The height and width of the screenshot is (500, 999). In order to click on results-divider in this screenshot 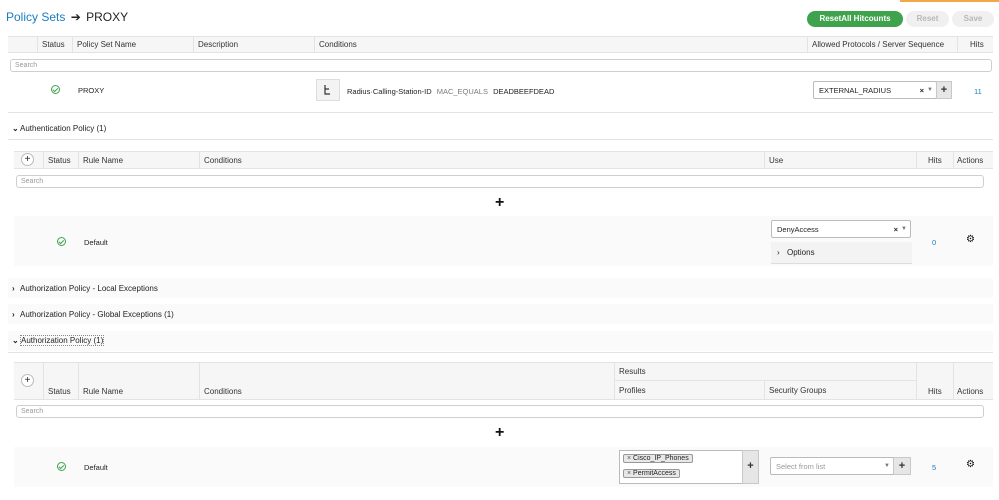, I will do `click(765, 380)`.